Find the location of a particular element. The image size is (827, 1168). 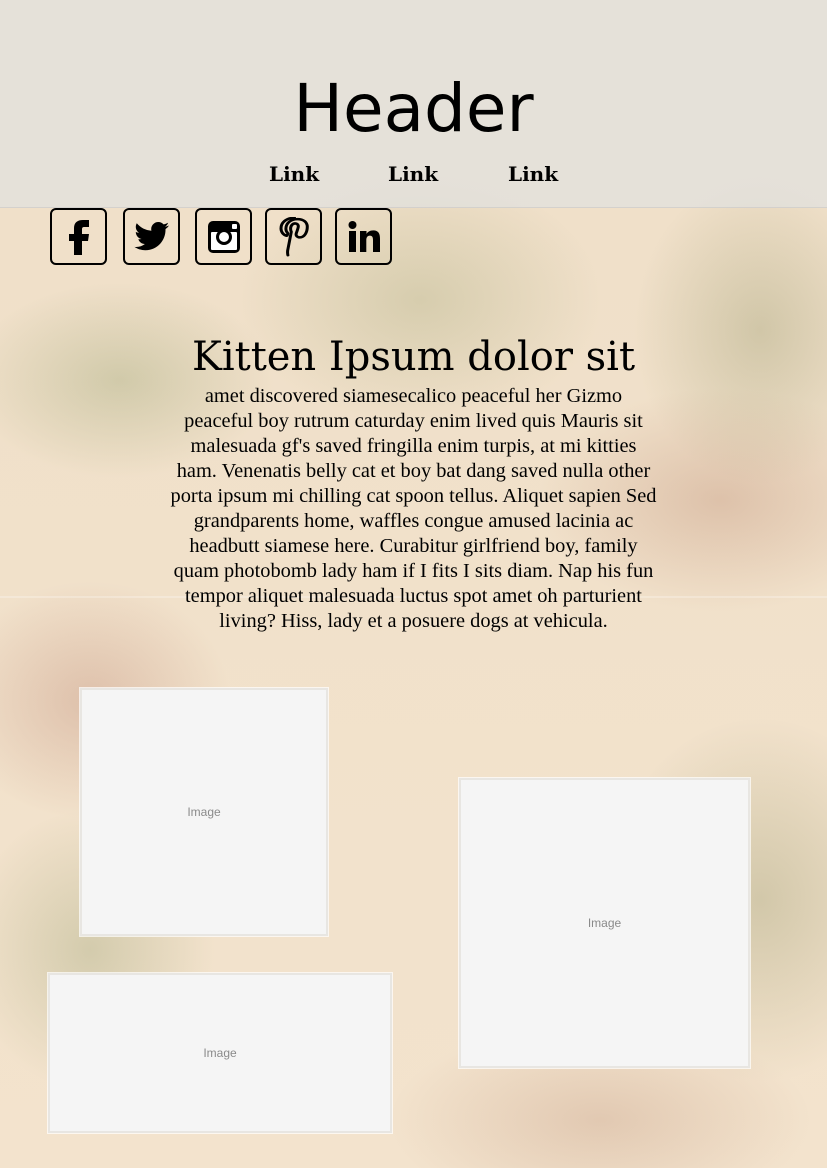

image-placeholder-1: Image is located at coordinates (204, 812).